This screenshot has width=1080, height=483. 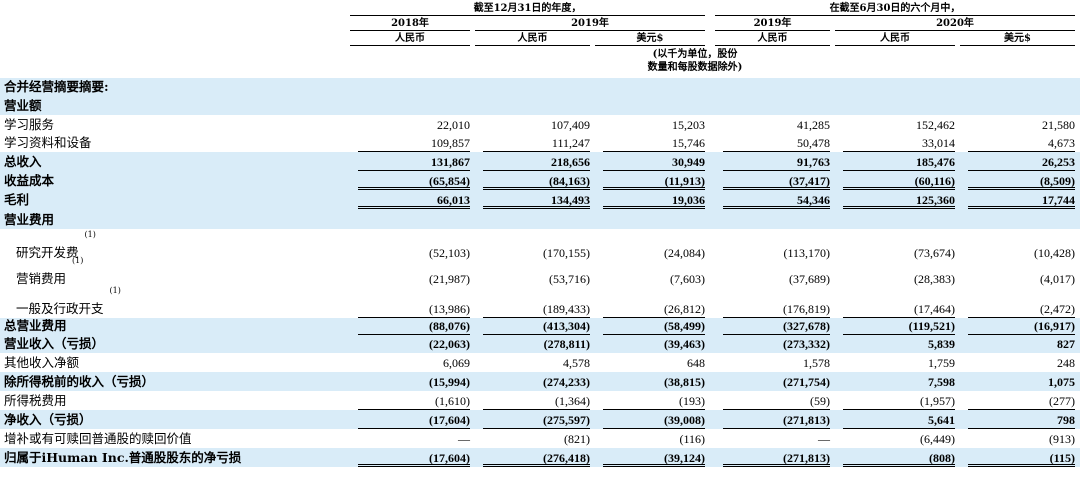 I want to click on table-cell: 5,839, so click(x=941, y=344).